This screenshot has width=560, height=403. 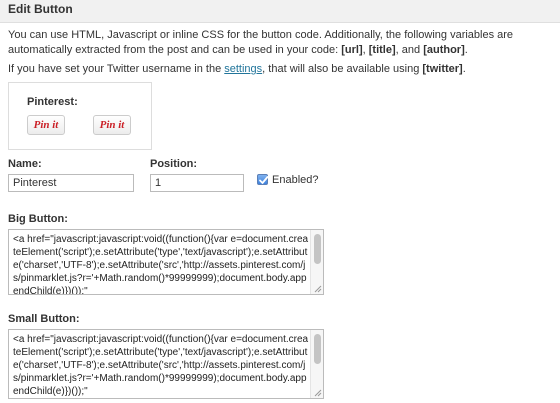 What do you see at coordinates (382, 50) in the screenshot?
I see `var-title: [title]` at bounding box center [382, 50].